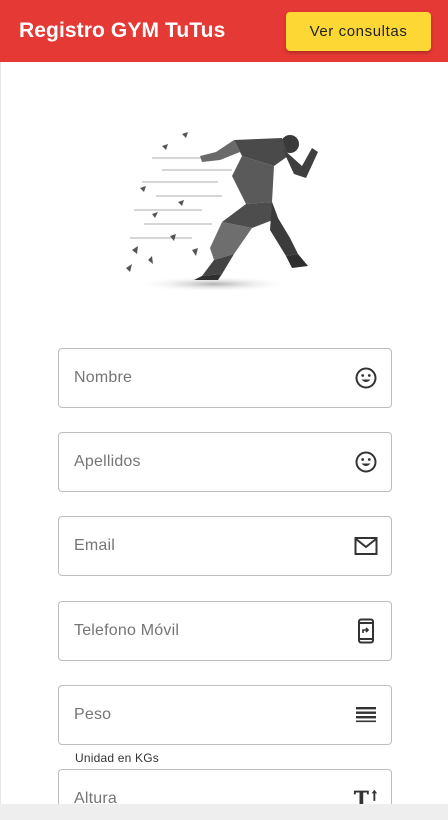 Image resolution: width=448 pixels, height=820 pixels. I want to click on surname-input, so click(225, 462).